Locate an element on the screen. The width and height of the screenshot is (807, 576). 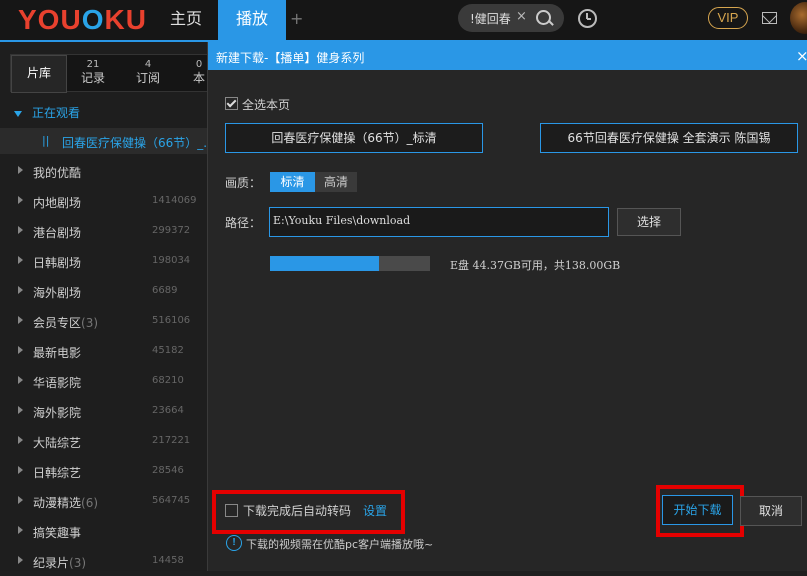
category-total: 217221 is located at coordinates (171, 440).